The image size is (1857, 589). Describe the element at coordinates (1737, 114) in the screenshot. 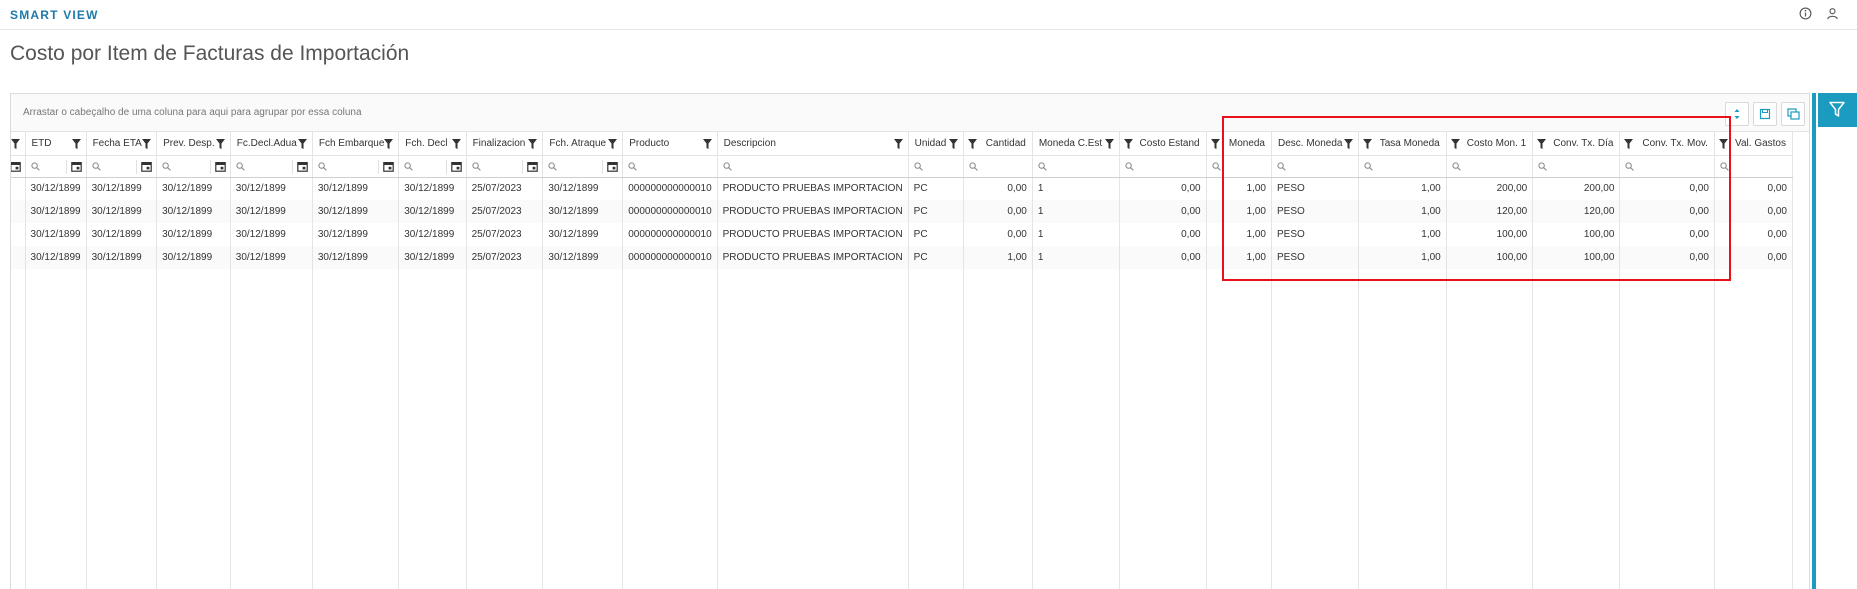

I see `column-chooser-button` at that location.